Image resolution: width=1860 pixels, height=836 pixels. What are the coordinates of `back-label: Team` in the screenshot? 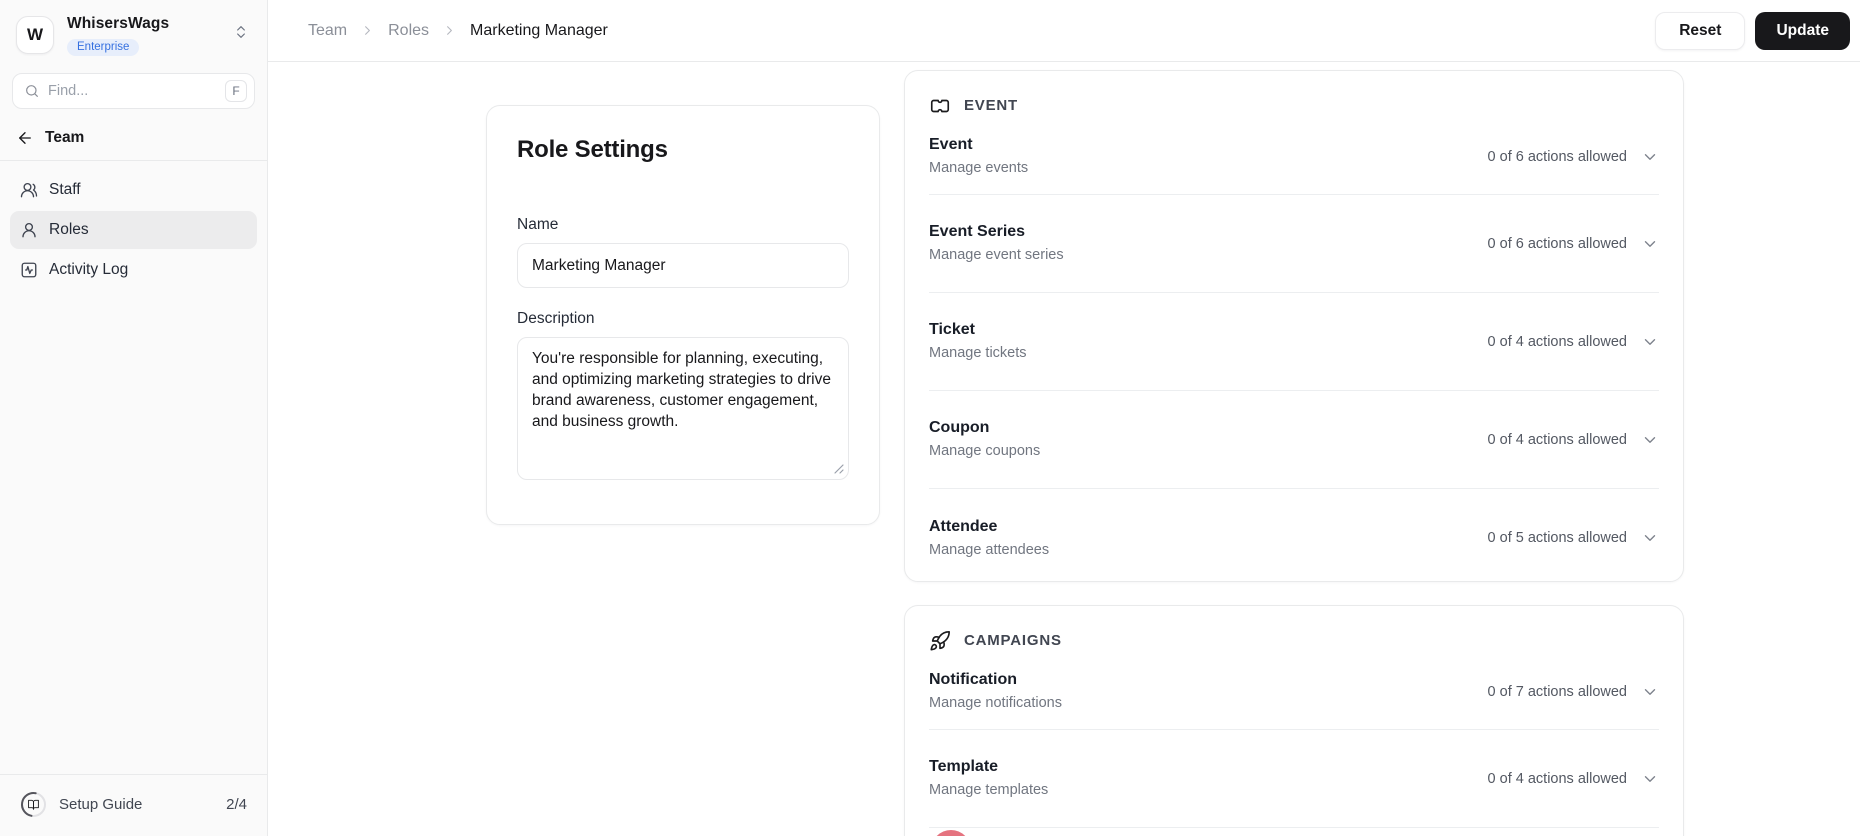 It's located at (65, 137).